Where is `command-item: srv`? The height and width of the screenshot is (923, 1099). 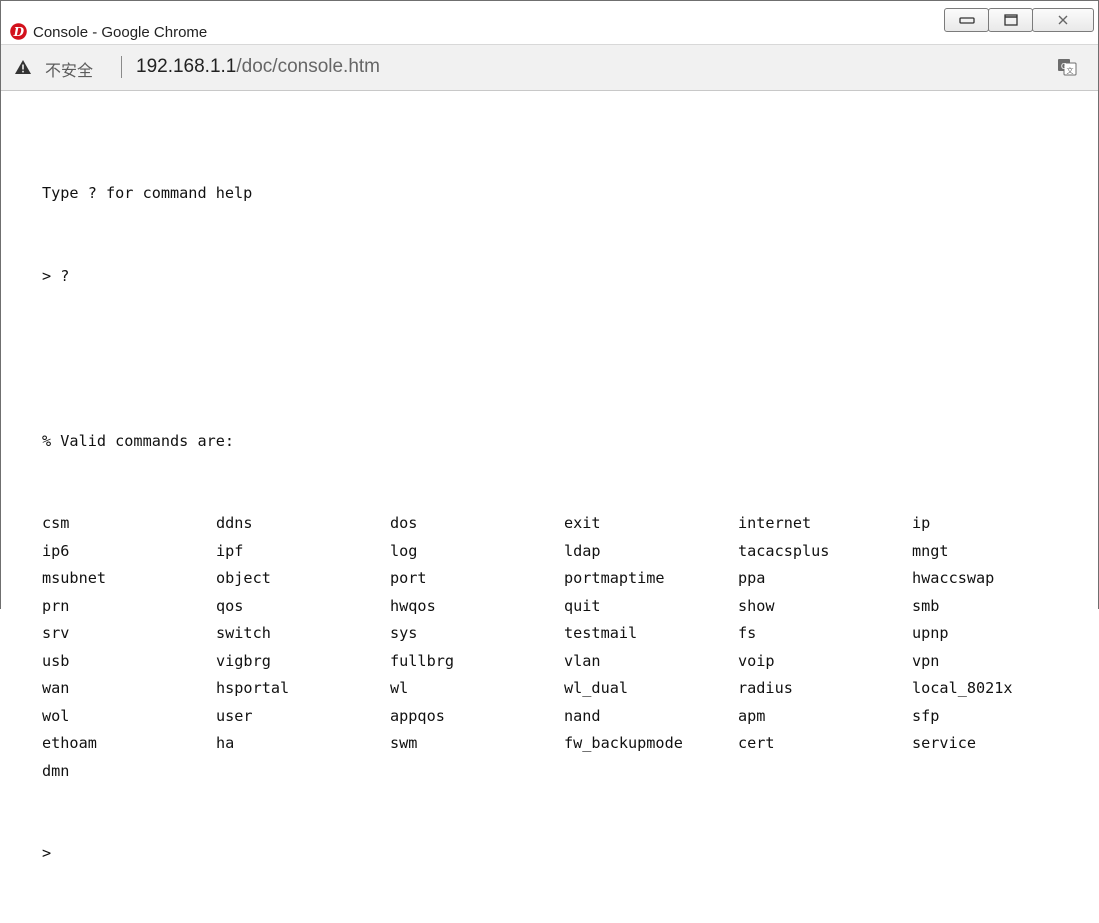 command-item: srv is located at coordinates (56, 633).